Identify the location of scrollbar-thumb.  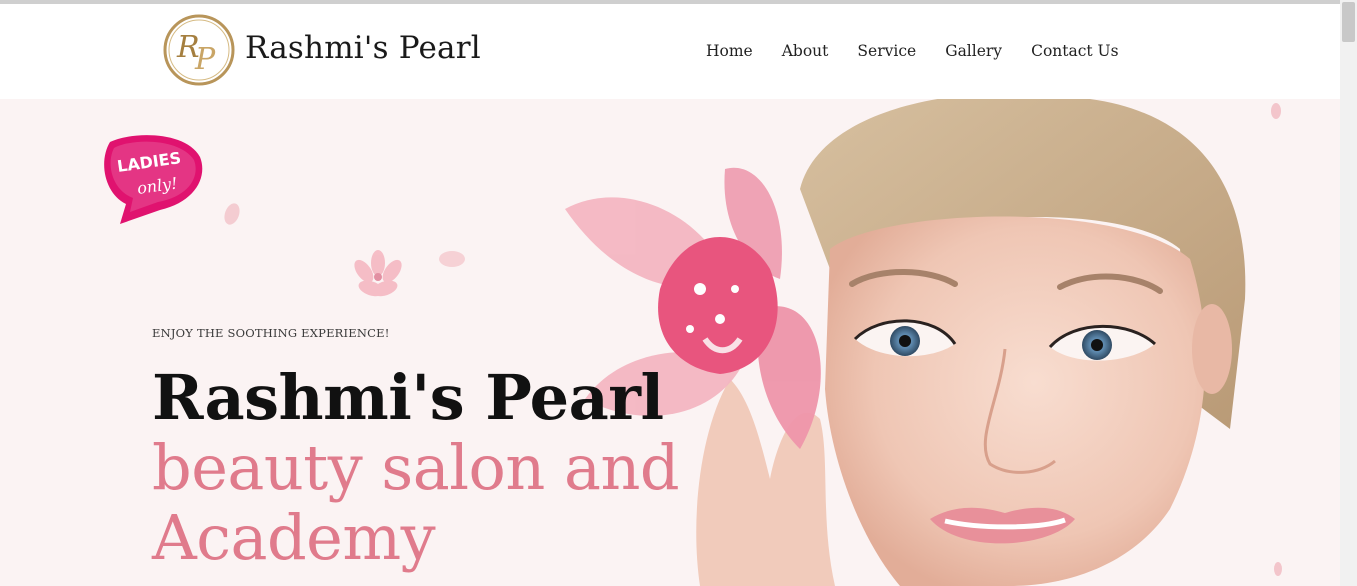
(1348, 22).